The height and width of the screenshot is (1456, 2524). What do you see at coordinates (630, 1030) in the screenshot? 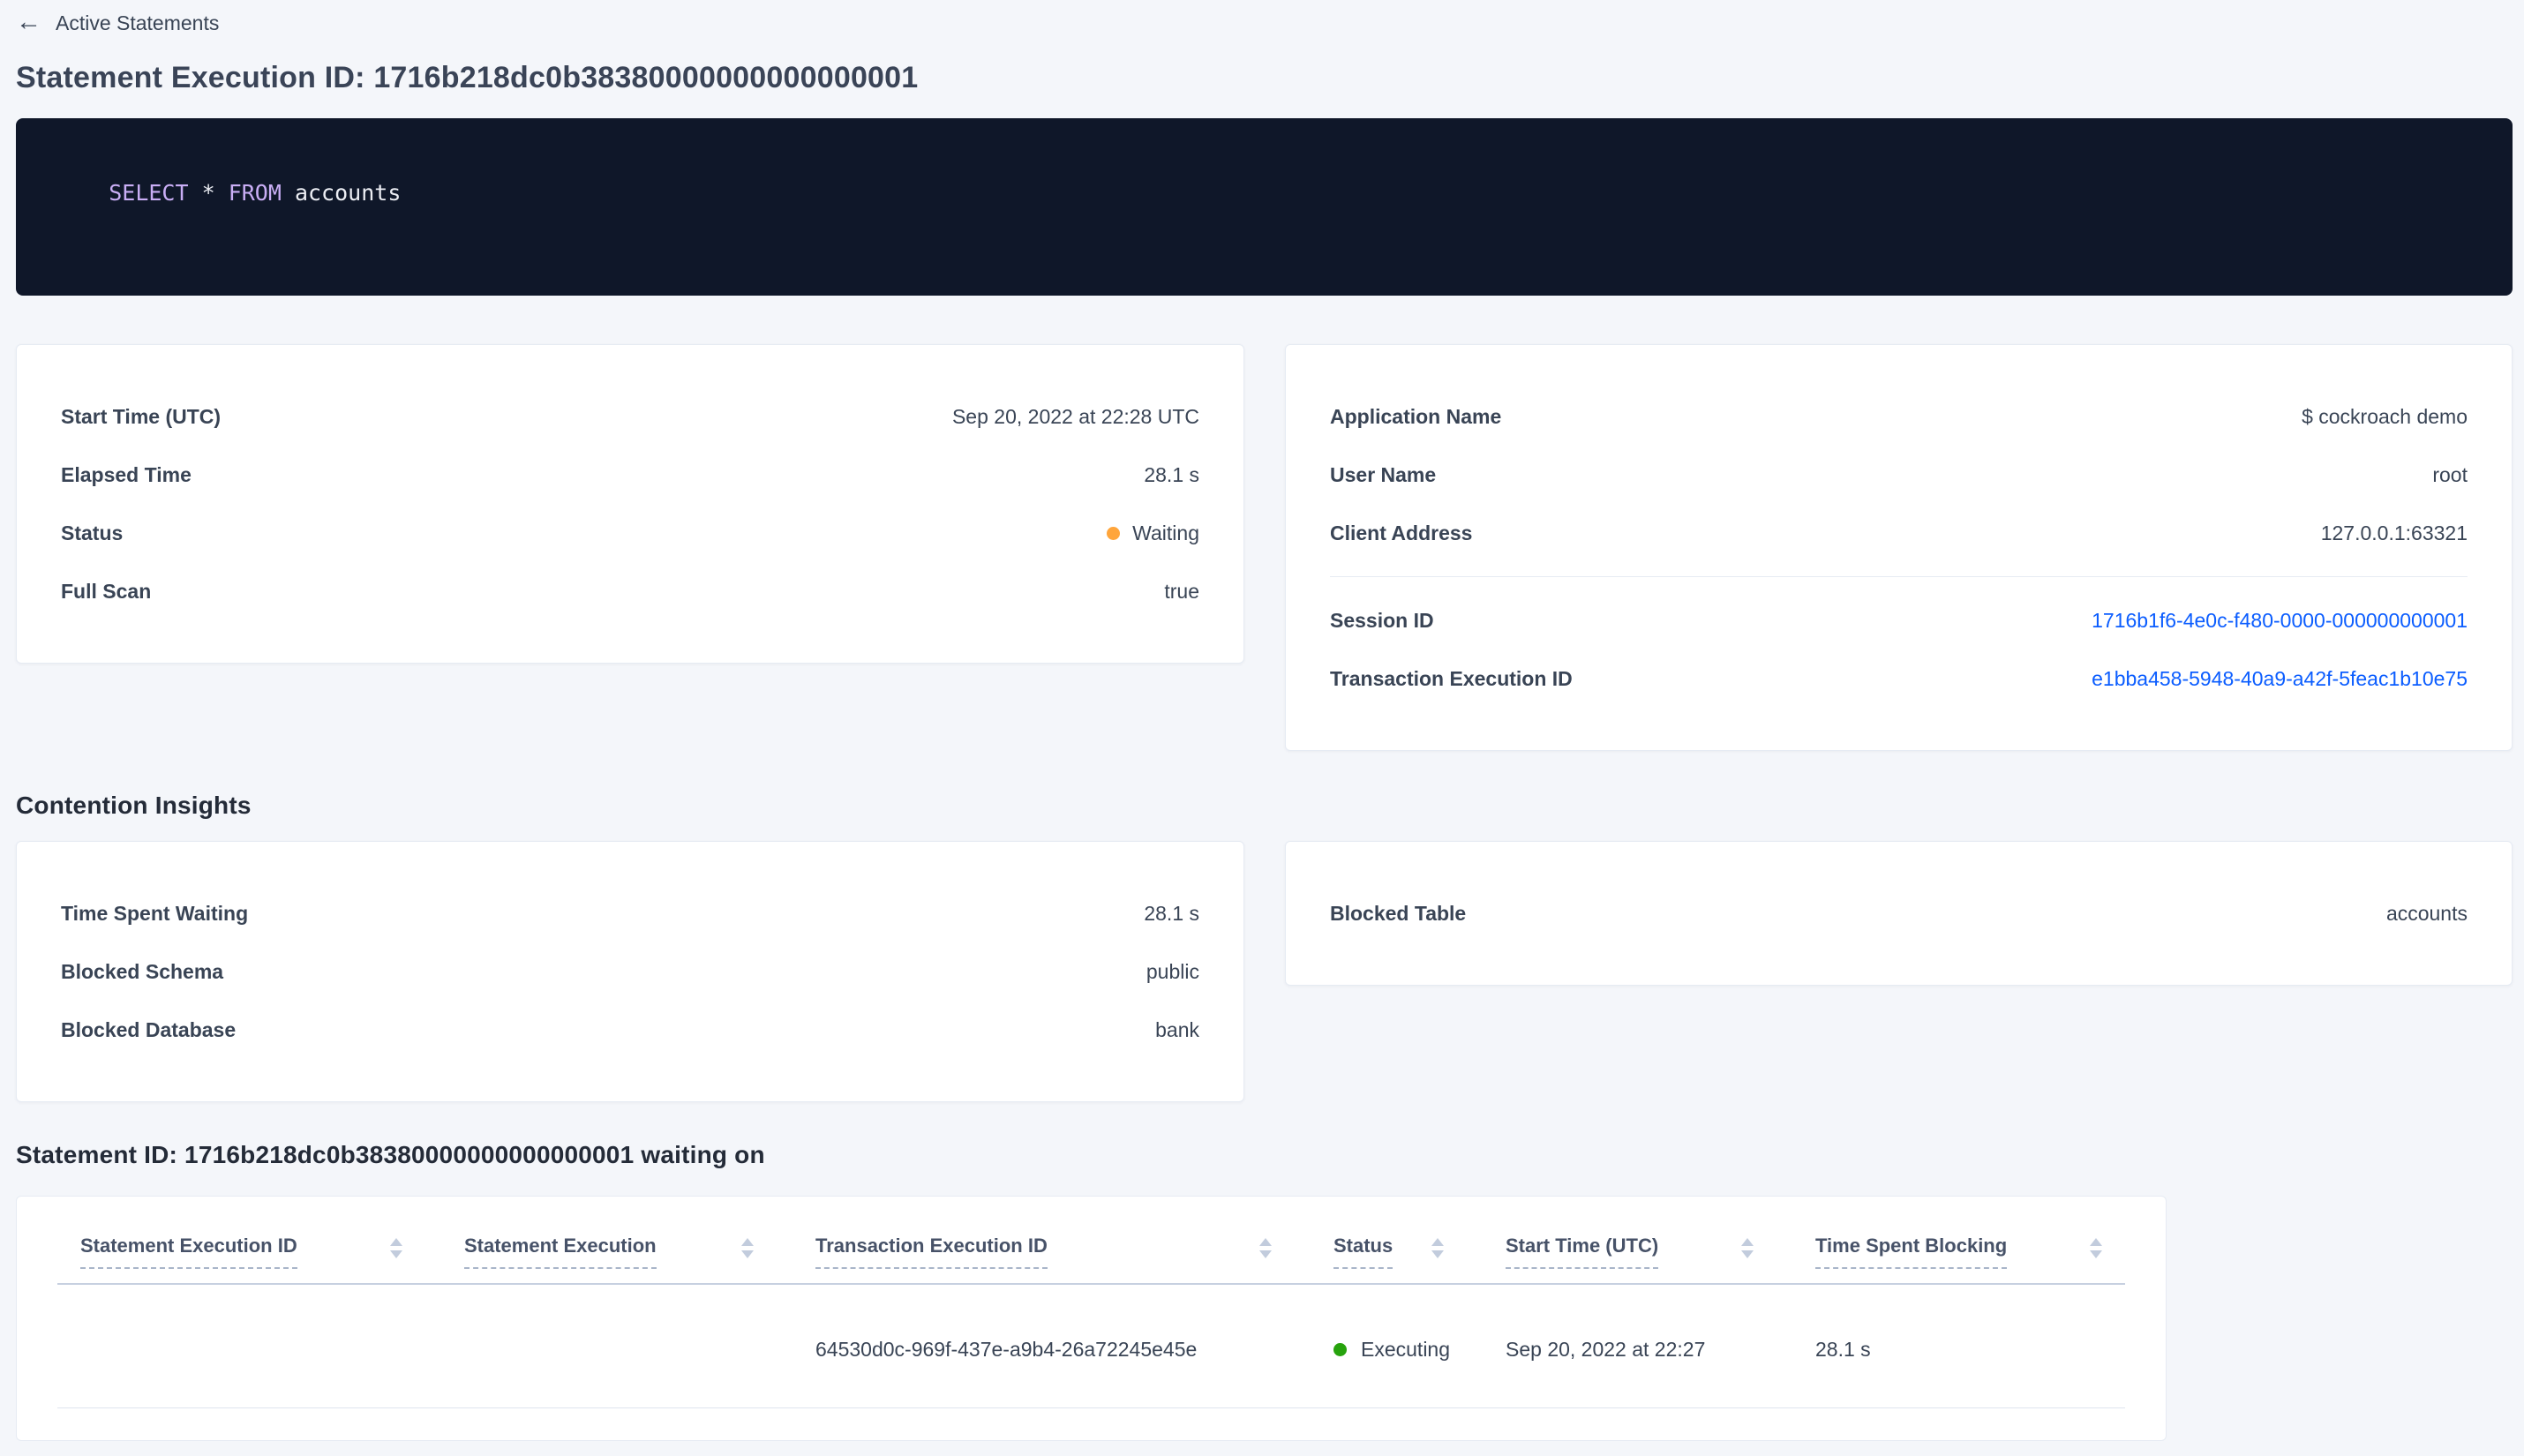
I see `blocked-database-row: Blocked Database bank` at bounding box center [630, 1030].